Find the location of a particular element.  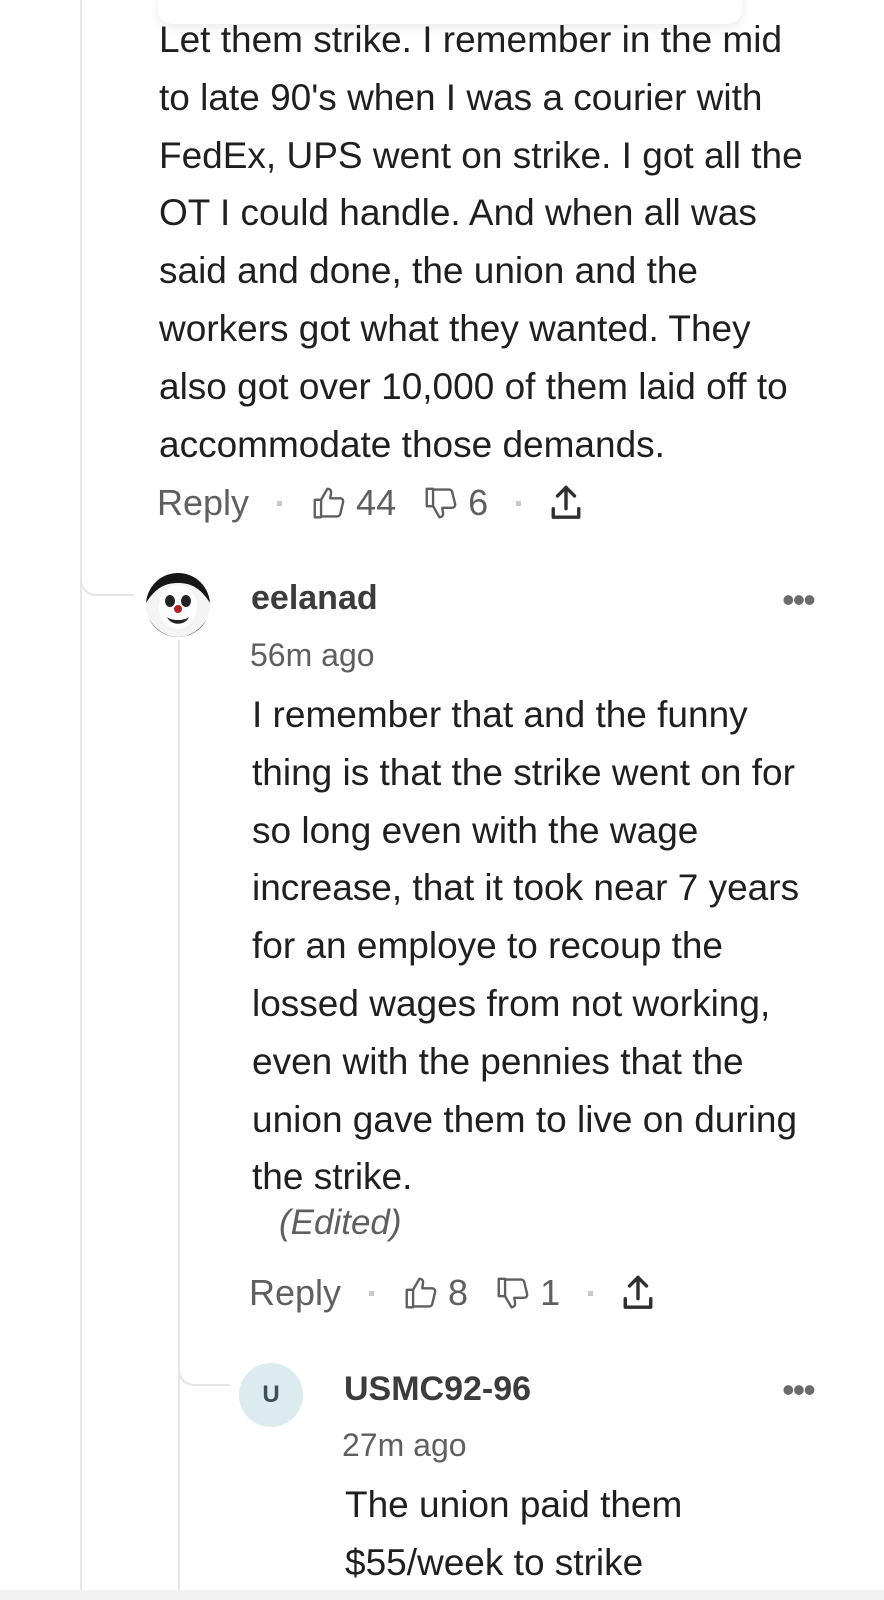

bottom-toolbar-edge is located at coordinates (442, 1595).